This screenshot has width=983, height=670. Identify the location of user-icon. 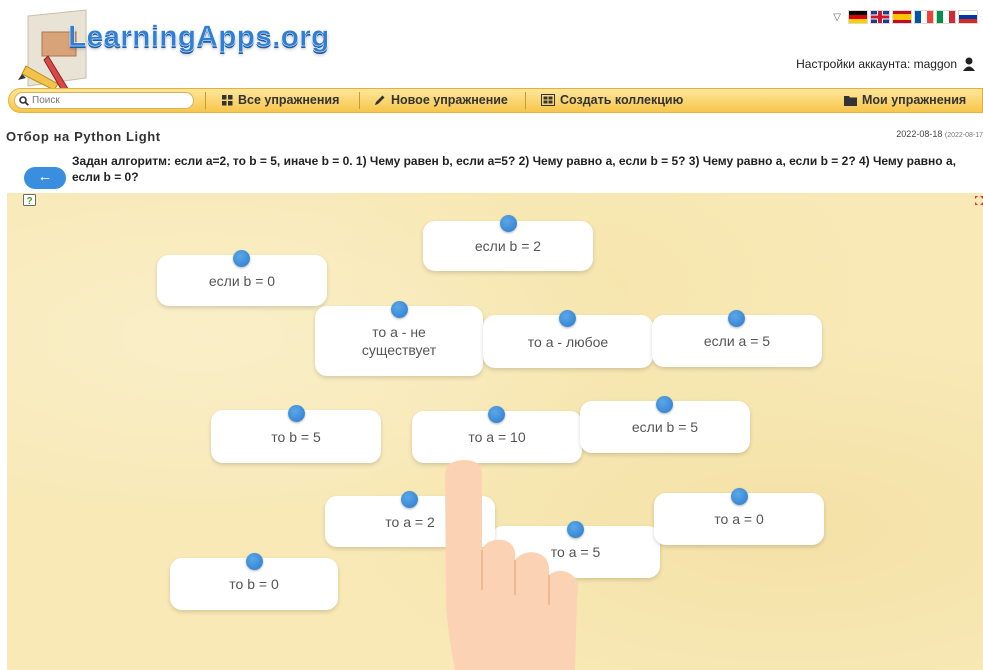
(969, 64).